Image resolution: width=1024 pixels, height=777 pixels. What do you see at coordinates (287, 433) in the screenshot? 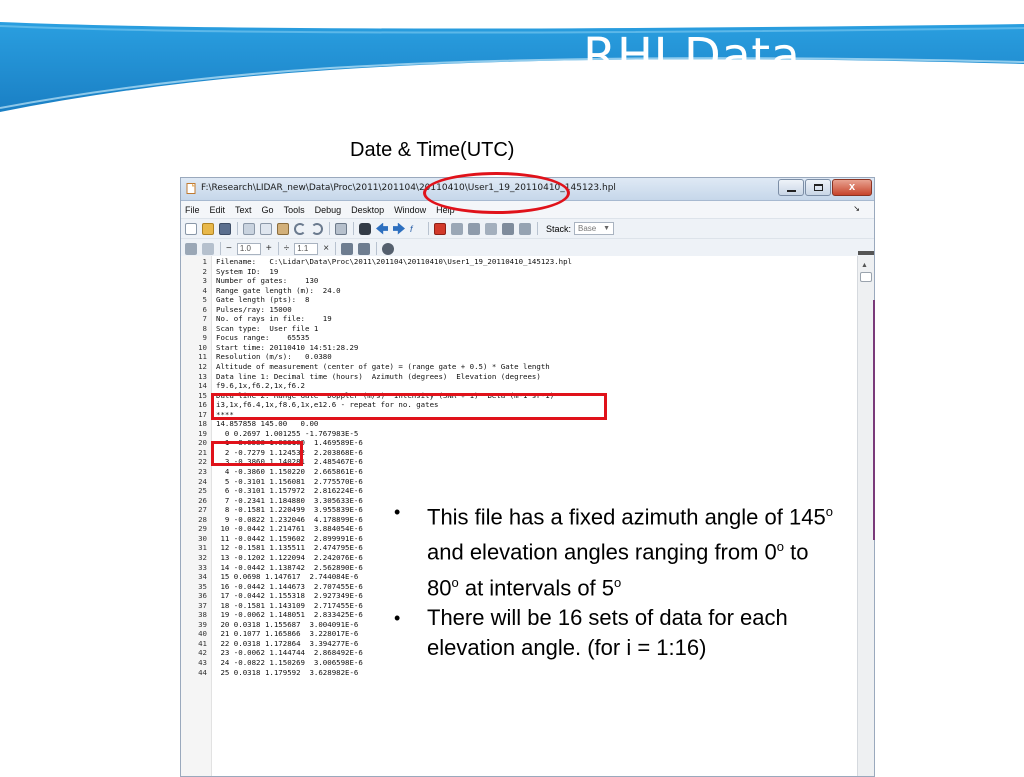
I see `line-text: 0 0.2697 1.001255 -1.767983E-5` at bounding box center [287, 433].